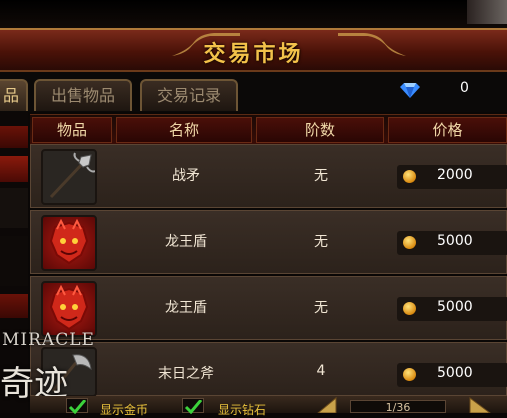  I want to click on spear-icon, so click(72, 175).